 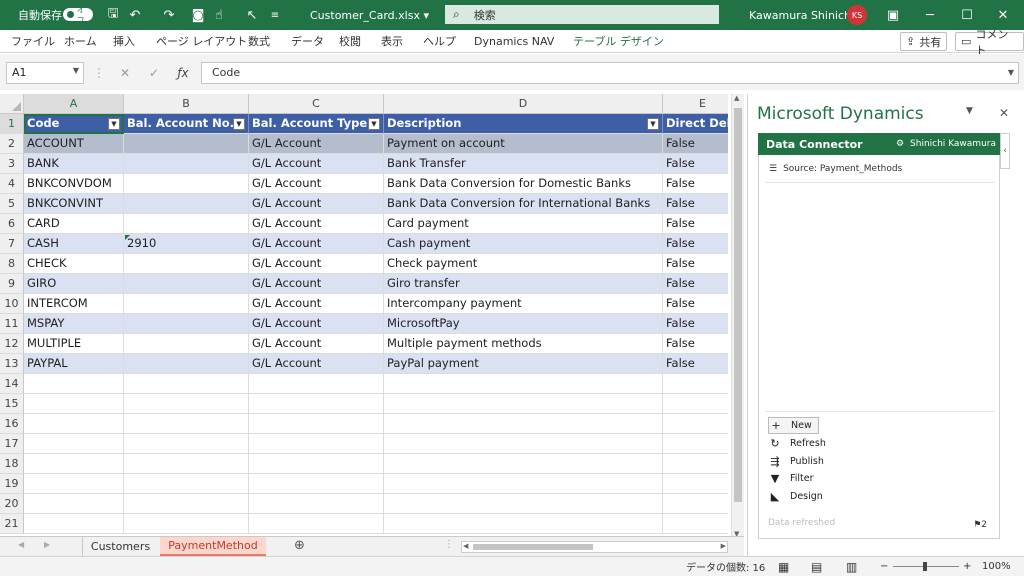 I want to click on file-name: Customer_Card.xlsx ▾, so click(x=369, y=15).